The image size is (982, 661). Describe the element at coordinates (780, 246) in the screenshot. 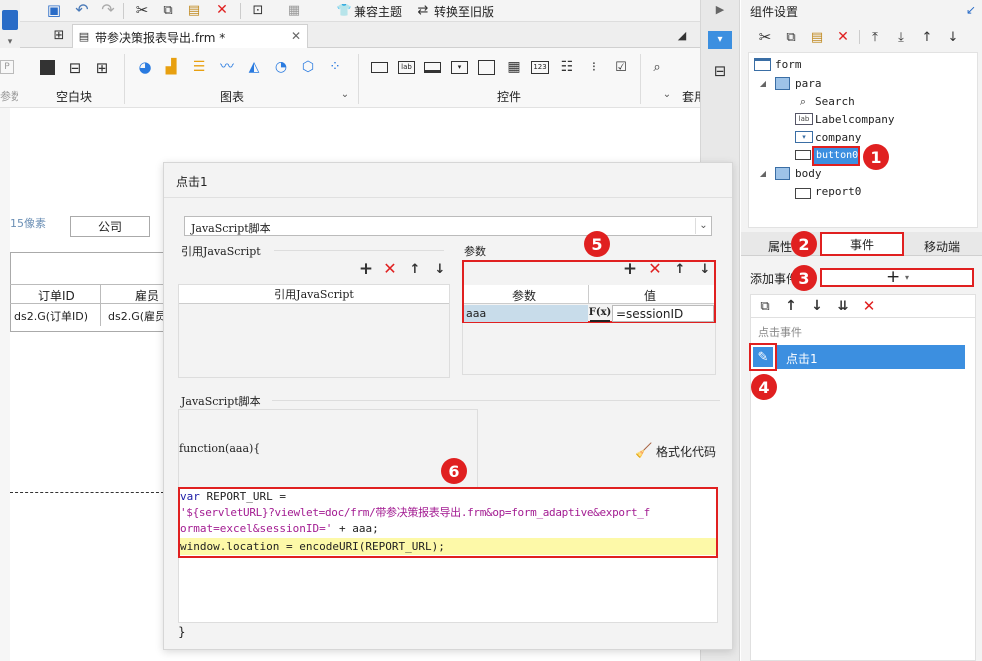

I see `tab-attributes: 属性` at that location.